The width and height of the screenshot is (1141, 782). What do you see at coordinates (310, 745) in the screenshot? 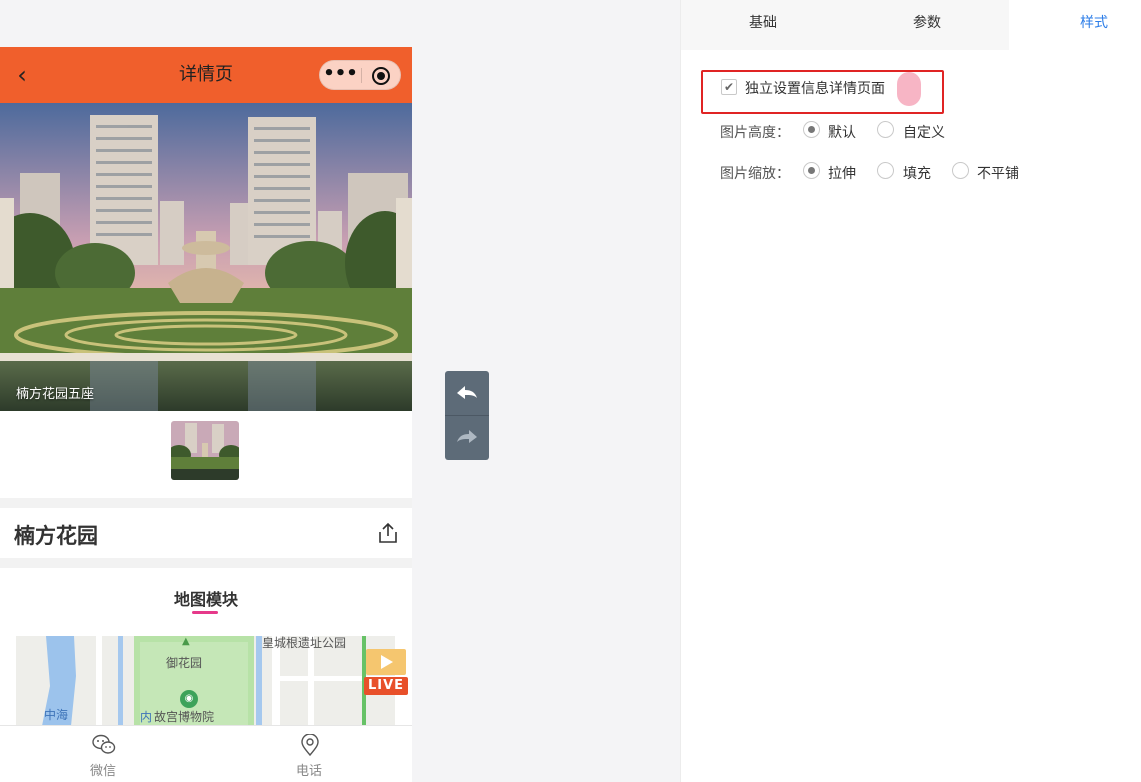
I see `location-pin-icon` at bounding box center [310, 745].